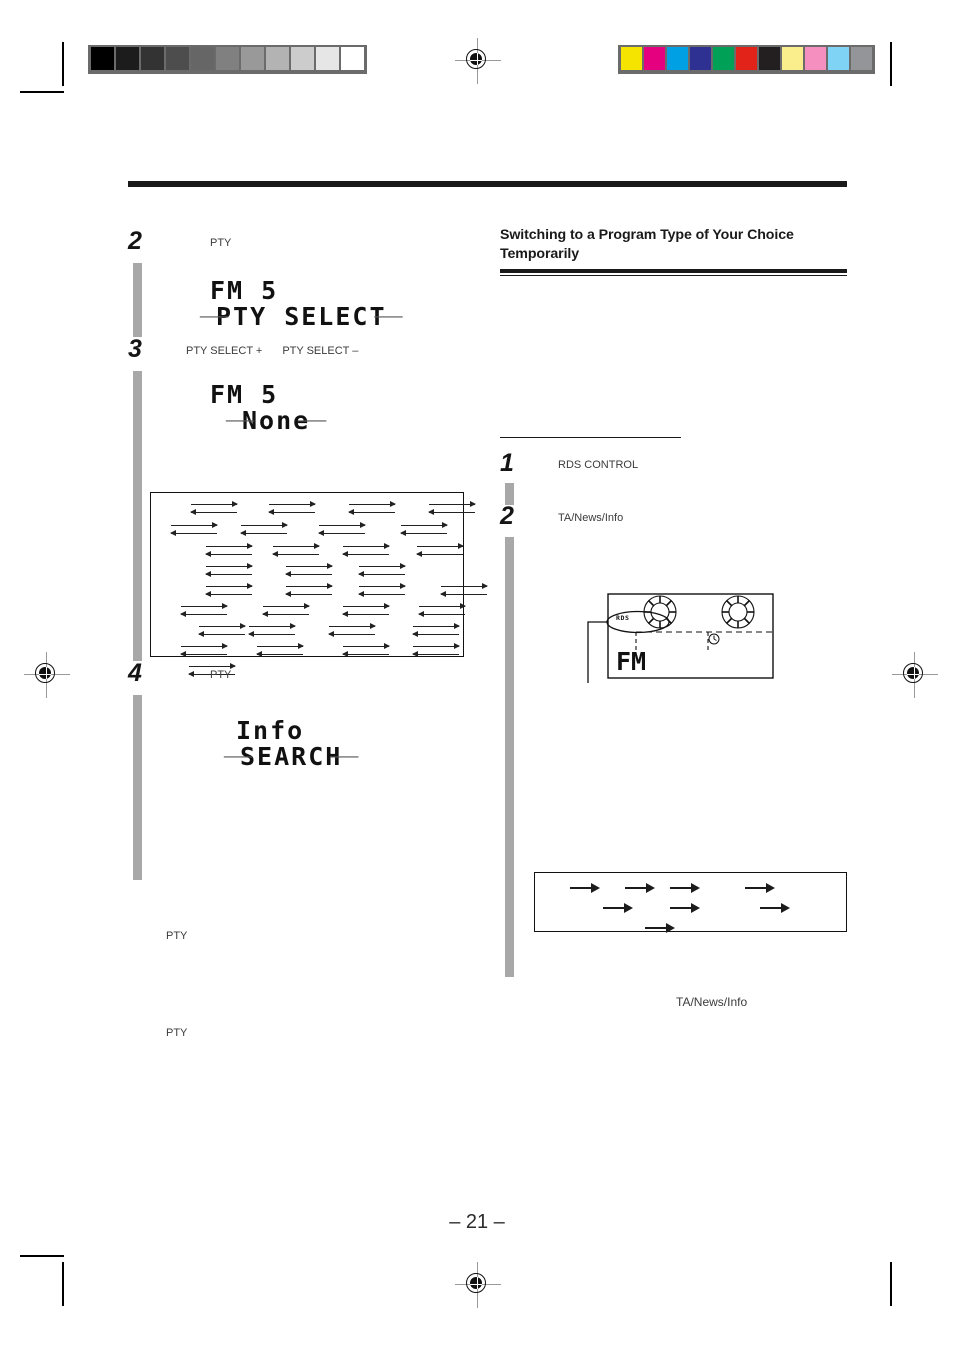 Image resolution: width=954 pixels, height=1351 pixels. Describe the element at coordinates (507, 463) in the screenshot. I see `right-step-1-number: 1` at that location.